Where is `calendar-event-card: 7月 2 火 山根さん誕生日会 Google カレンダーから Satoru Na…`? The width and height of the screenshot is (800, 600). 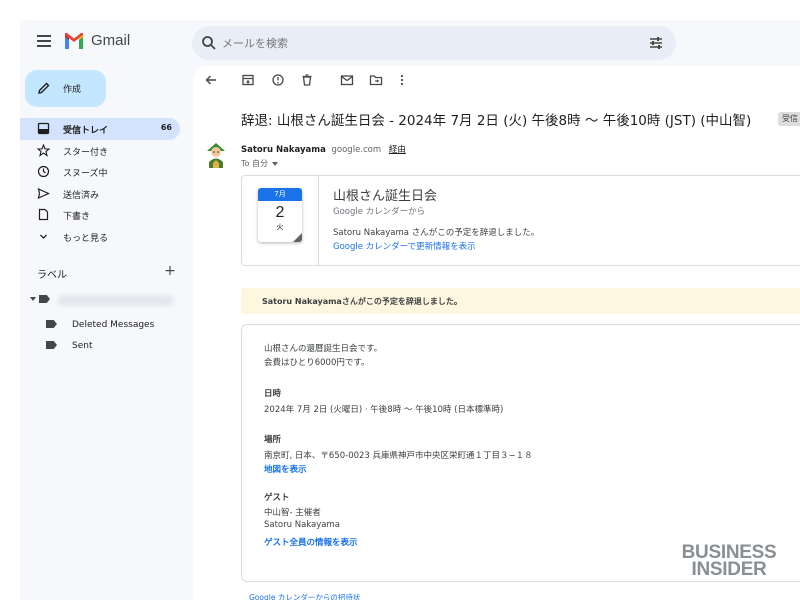 calendar-event-card: 7月 2 火 山根さん誕生日会 Google カレンダーから Satoru Na… is located at coordinates (520, 220).